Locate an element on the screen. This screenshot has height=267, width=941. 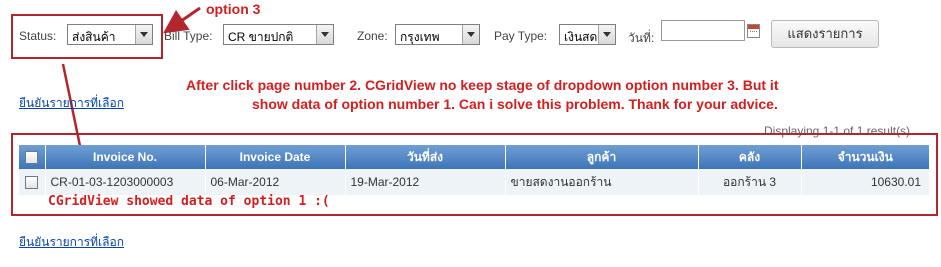
bill-type-select: CR ขายปกติ is located at coordinates (278, 34).